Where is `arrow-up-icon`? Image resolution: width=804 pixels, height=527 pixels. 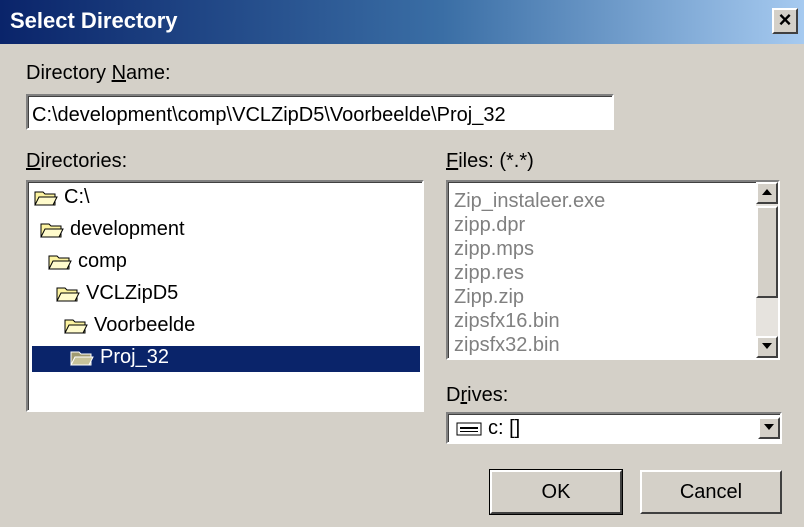 arrow-up-icon is located at coordinates (767, 192).